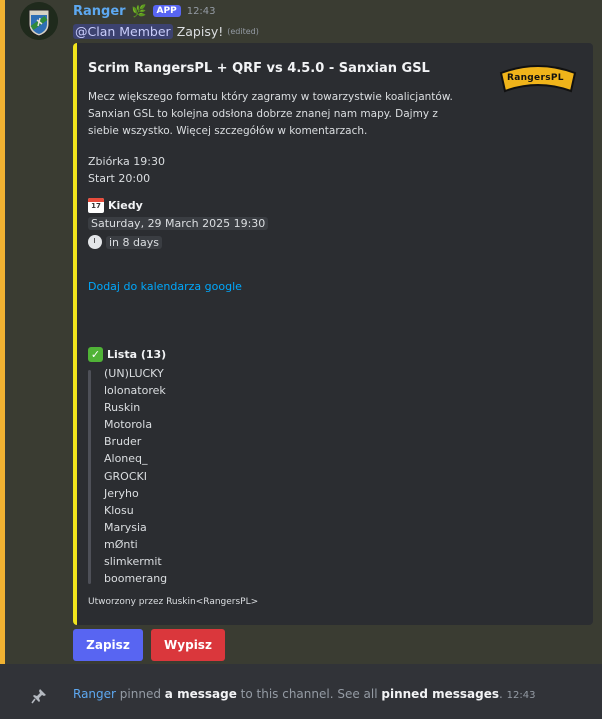 The image size is (602, 719). I want to click on mention-highlight-bar, so click(2, 332).